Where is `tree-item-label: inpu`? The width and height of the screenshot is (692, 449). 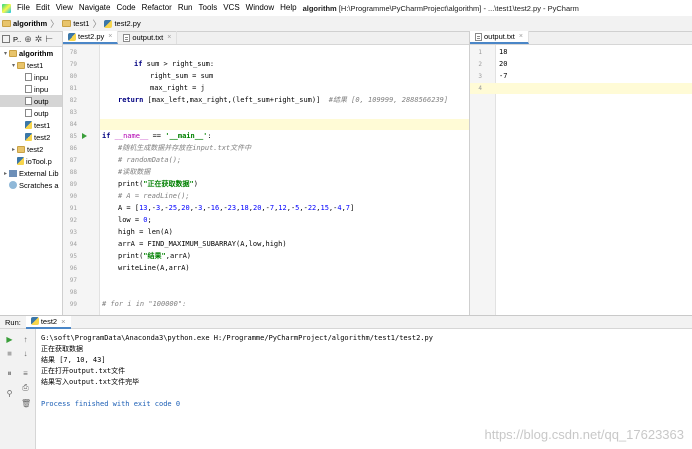 tree-item-label: inpu is located at coordinates (41, 89).